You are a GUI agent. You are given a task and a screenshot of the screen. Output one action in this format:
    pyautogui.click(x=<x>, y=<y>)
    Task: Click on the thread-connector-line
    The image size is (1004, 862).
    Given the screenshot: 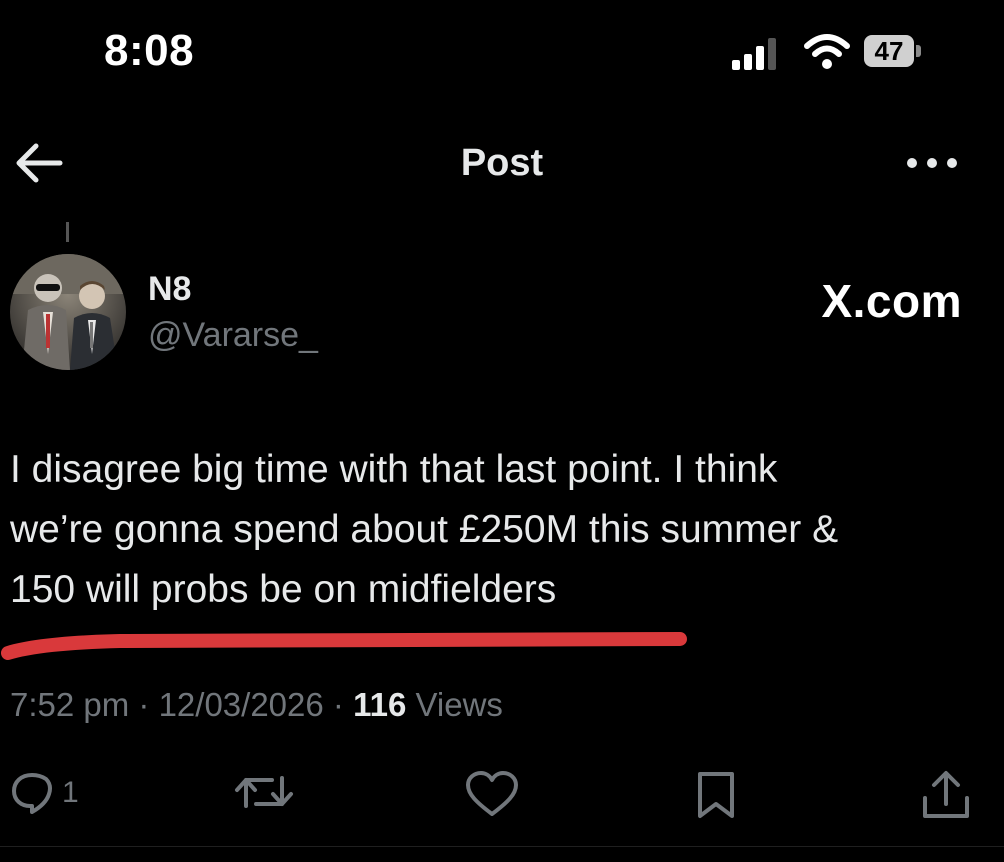 What is the action you would take?
    pyautogui.click(x=67, y=232)
    